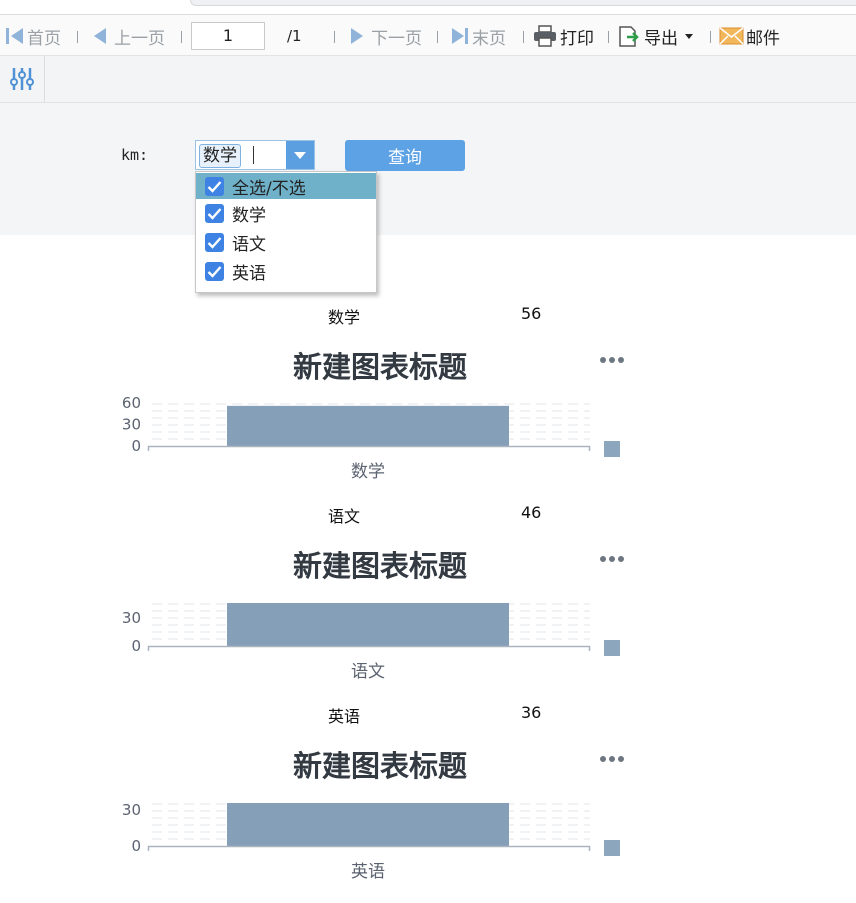  I want to click on next-page-button: 下一页, so click(385, 36).